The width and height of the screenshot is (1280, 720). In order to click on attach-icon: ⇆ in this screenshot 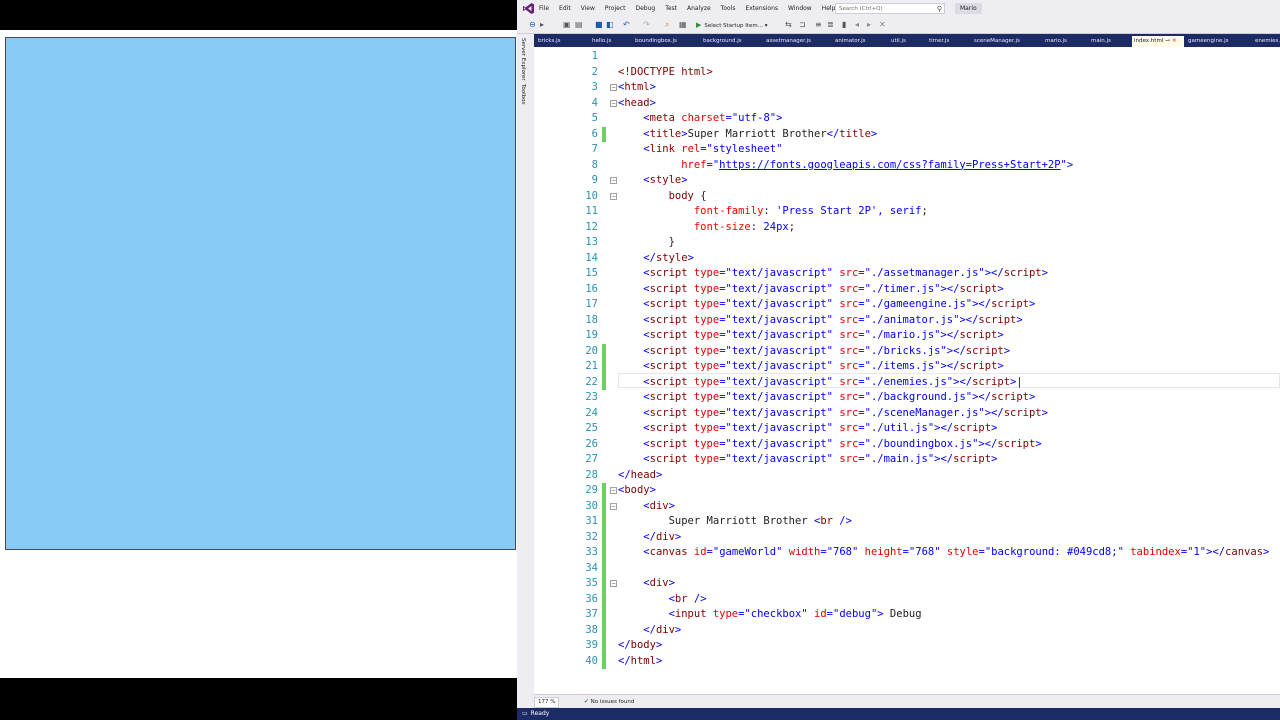, I will do `click(788, 25)`.